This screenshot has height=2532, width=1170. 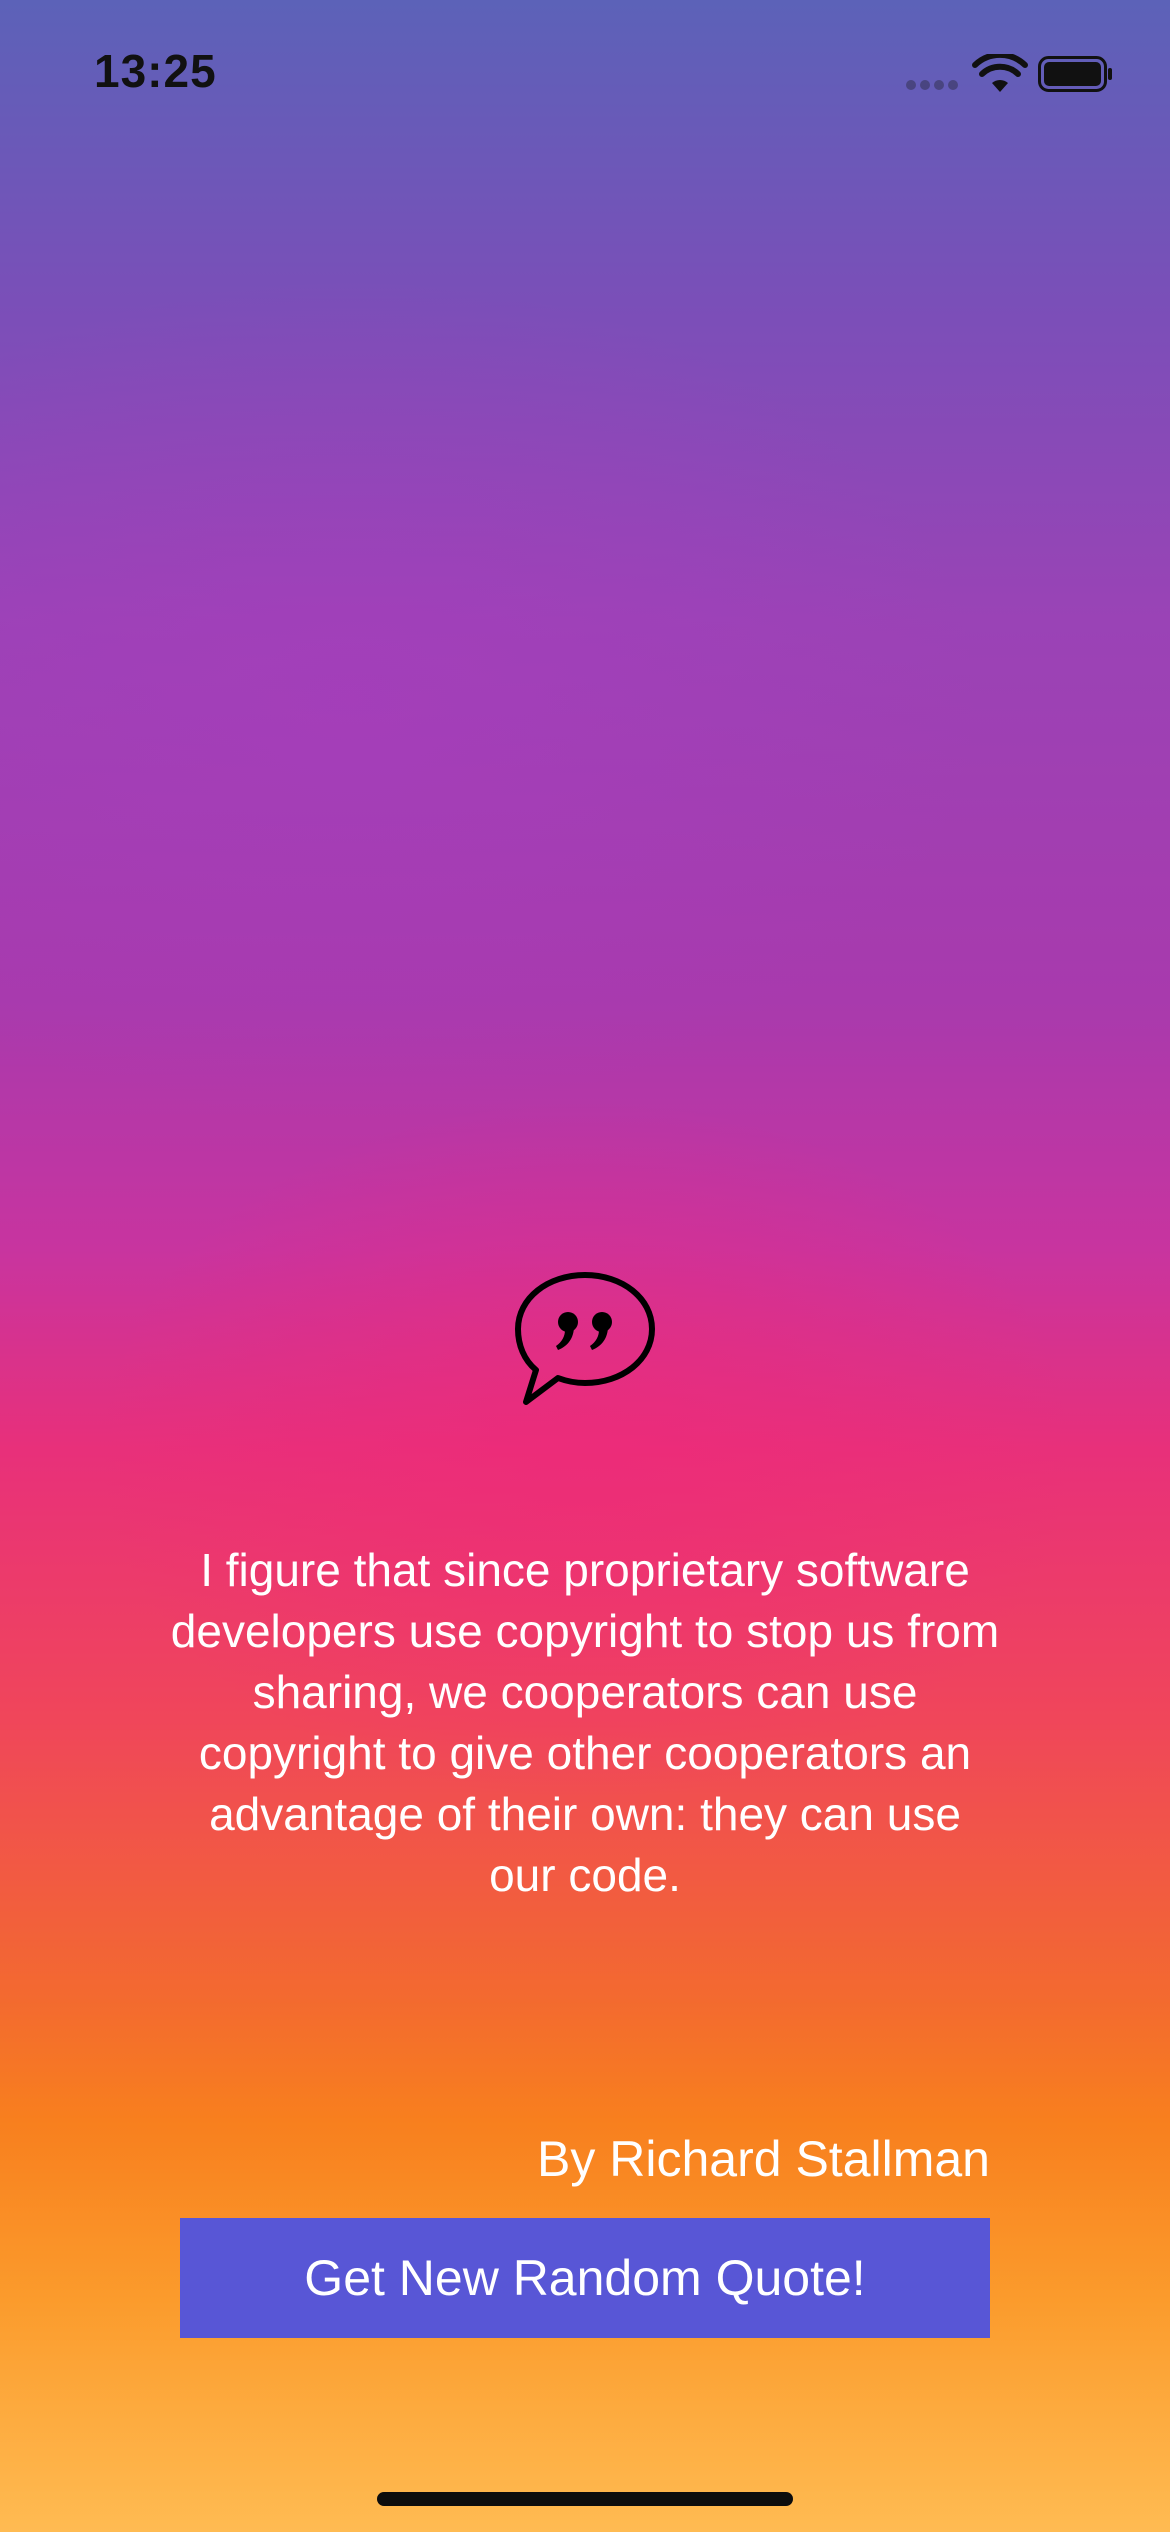 I want to click on quote-author: By Richard Stallman, so click(x=763, y=2159).